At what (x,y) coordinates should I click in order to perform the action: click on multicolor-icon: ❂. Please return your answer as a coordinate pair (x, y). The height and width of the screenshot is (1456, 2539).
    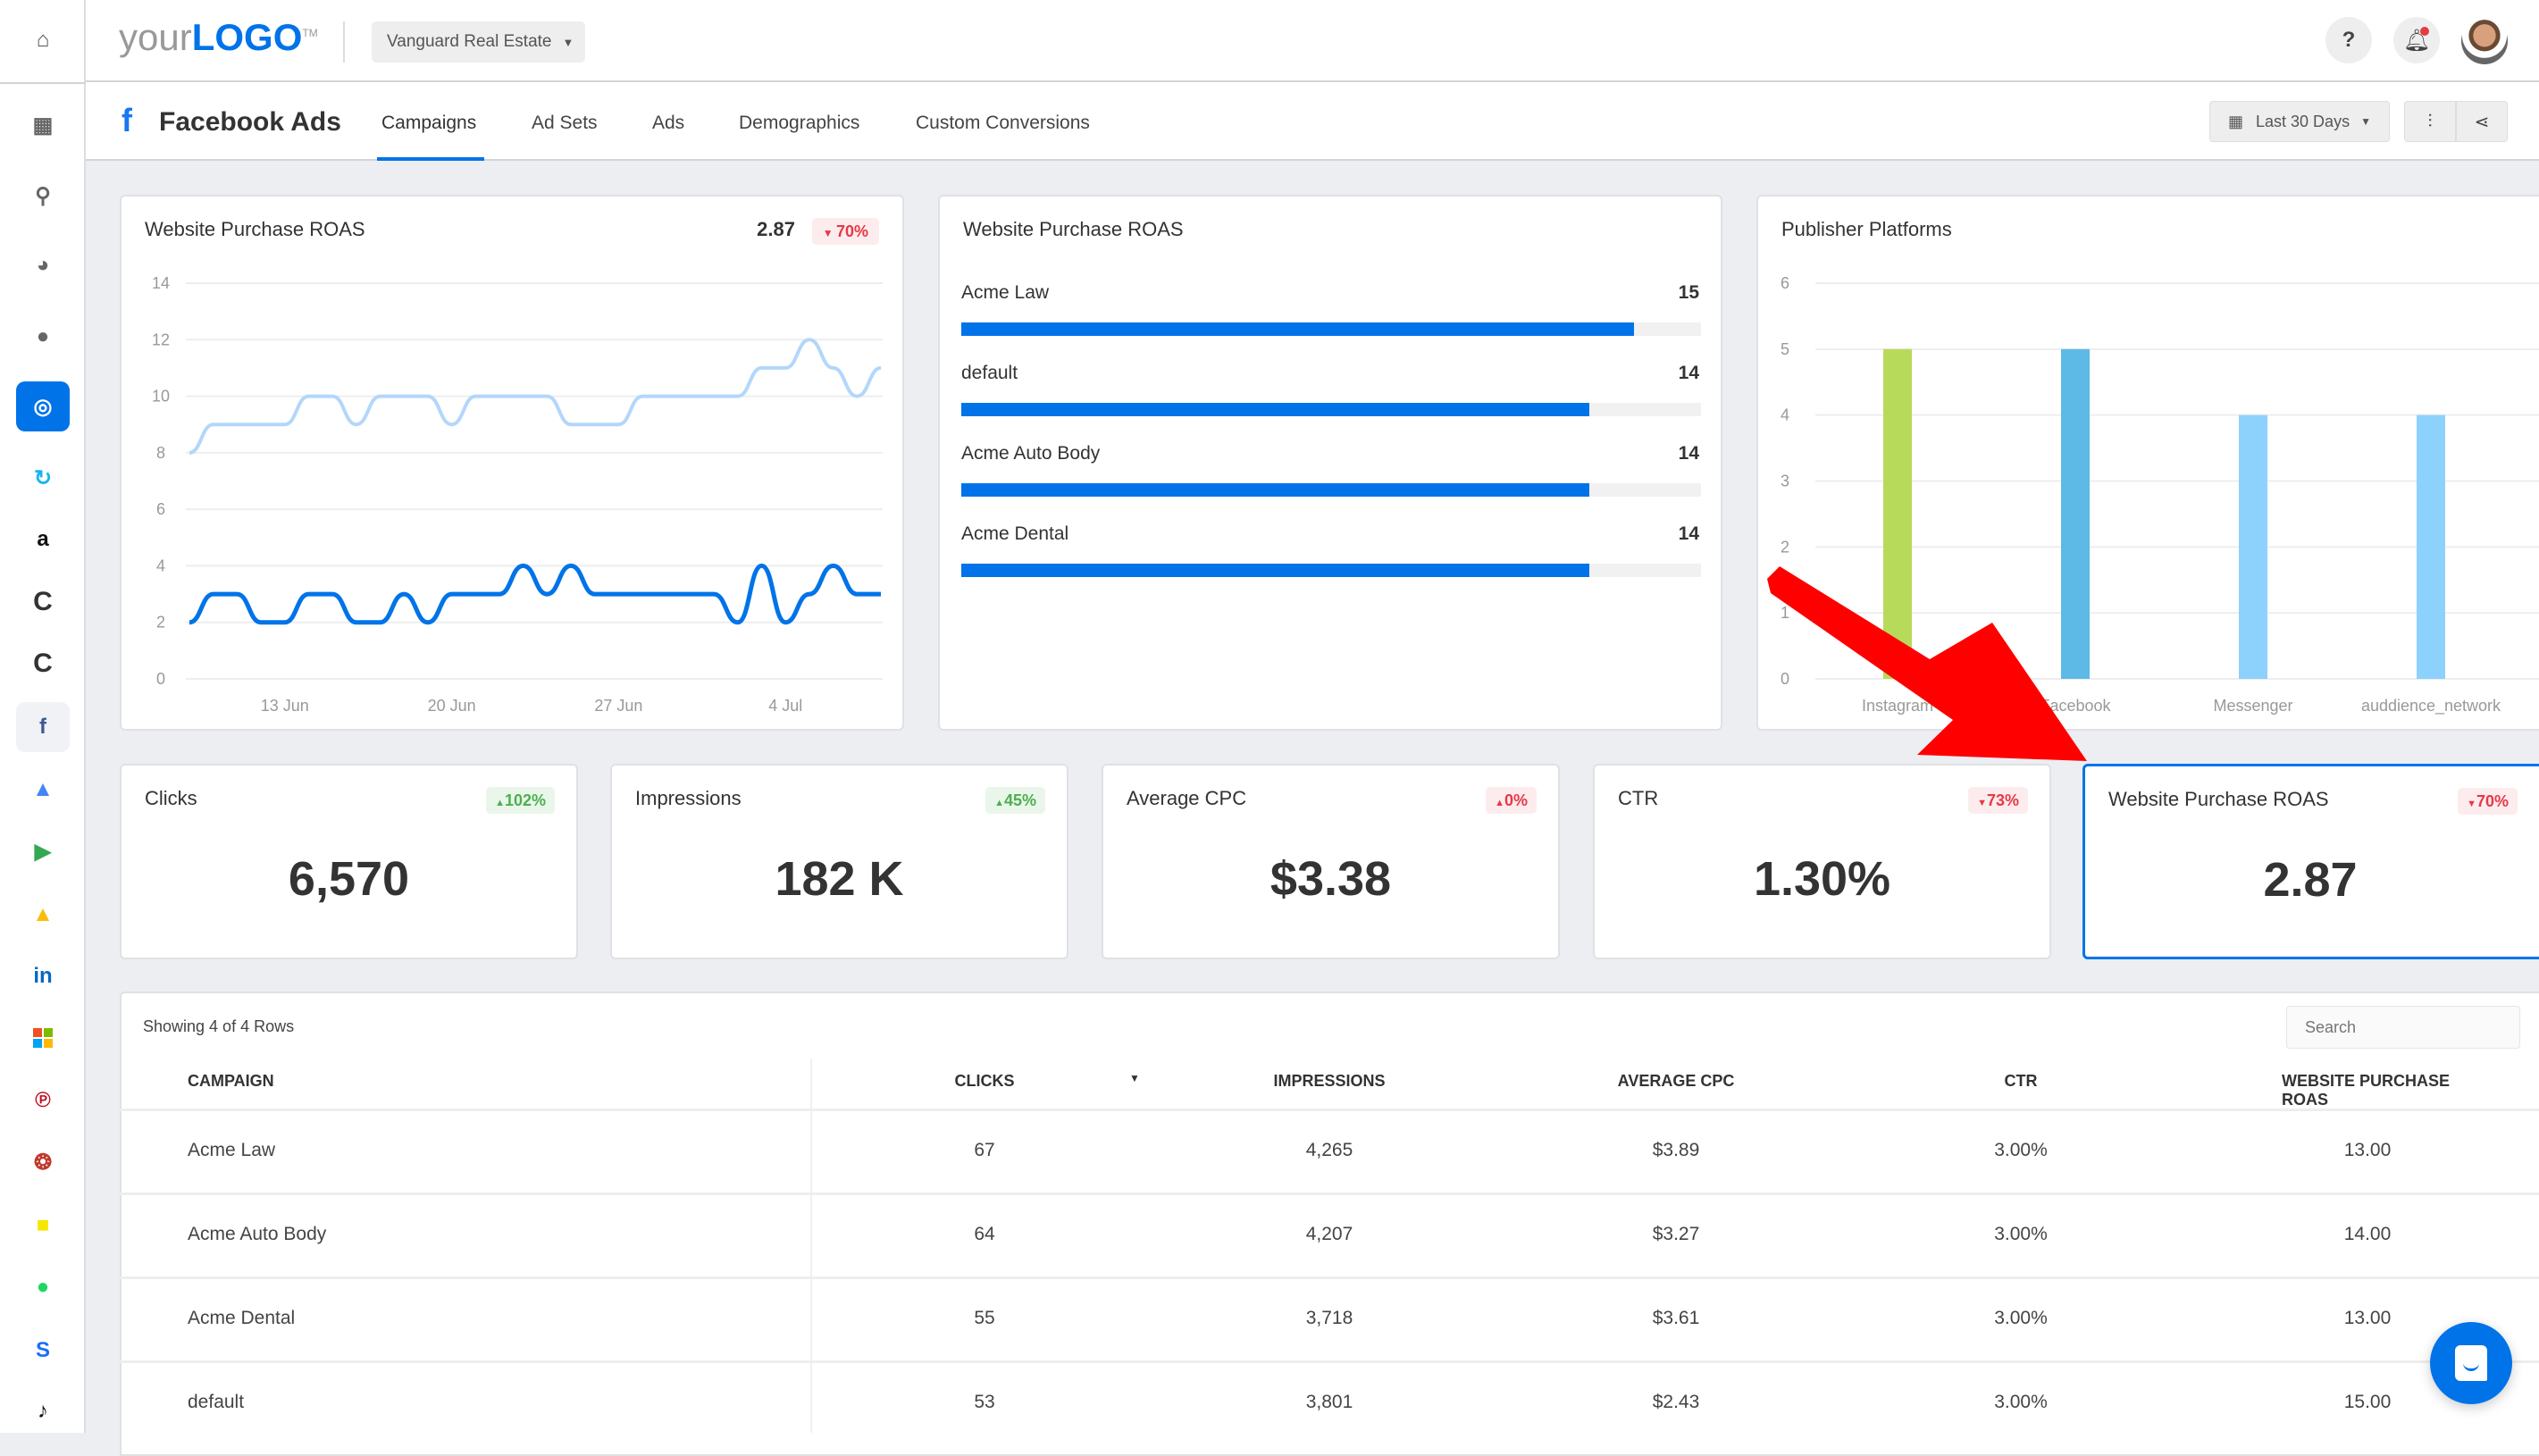
    Looking at the image, I should click on (43, 1162).